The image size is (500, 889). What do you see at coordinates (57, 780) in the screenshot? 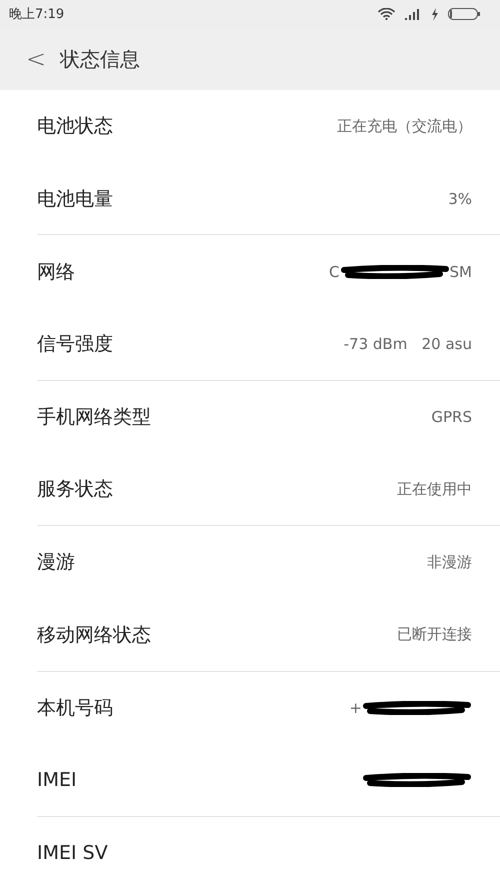
I see `setting-label: IMEI` at bounding box center [57, 780].